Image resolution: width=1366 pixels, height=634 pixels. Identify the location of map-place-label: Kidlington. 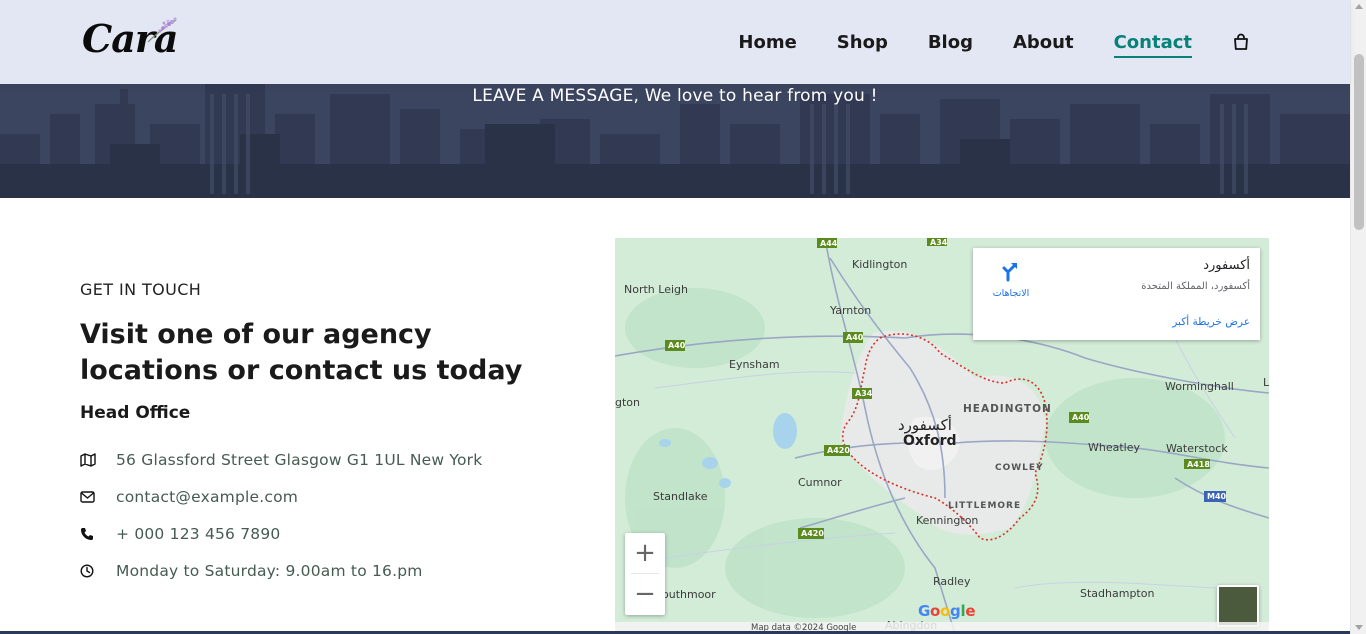
(880, 264).